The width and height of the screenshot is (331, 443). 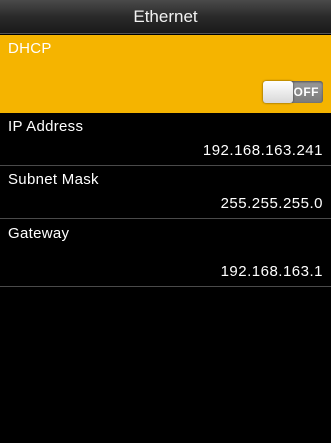 What do you see at coordinates (39, 233) in the screenshot?
I see `gateway-label: Gateway` at bounding box center [39, 233].